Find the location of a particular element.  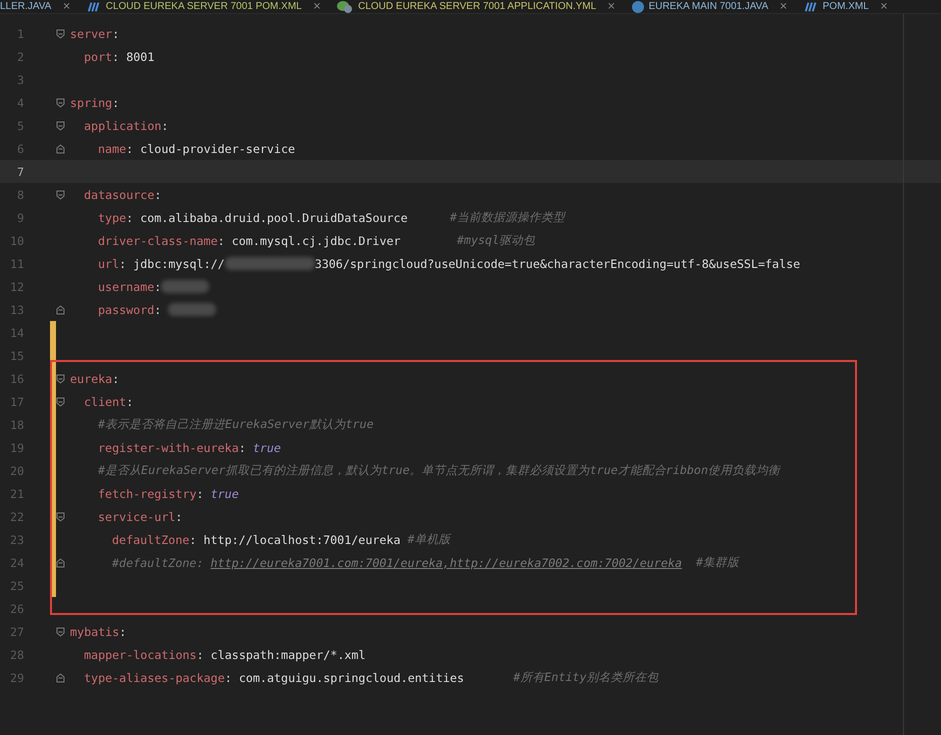

line-number: 25 is located at coordinates (16, 585).